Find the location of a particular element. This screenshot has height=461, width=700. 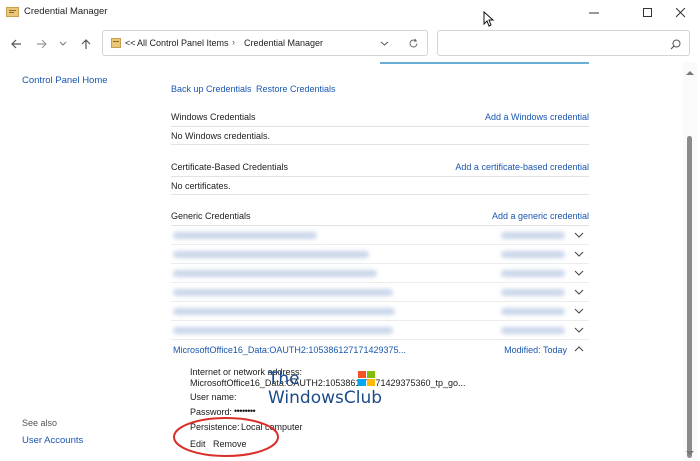

scroll-up-icon is located at coordinates (690, 73).